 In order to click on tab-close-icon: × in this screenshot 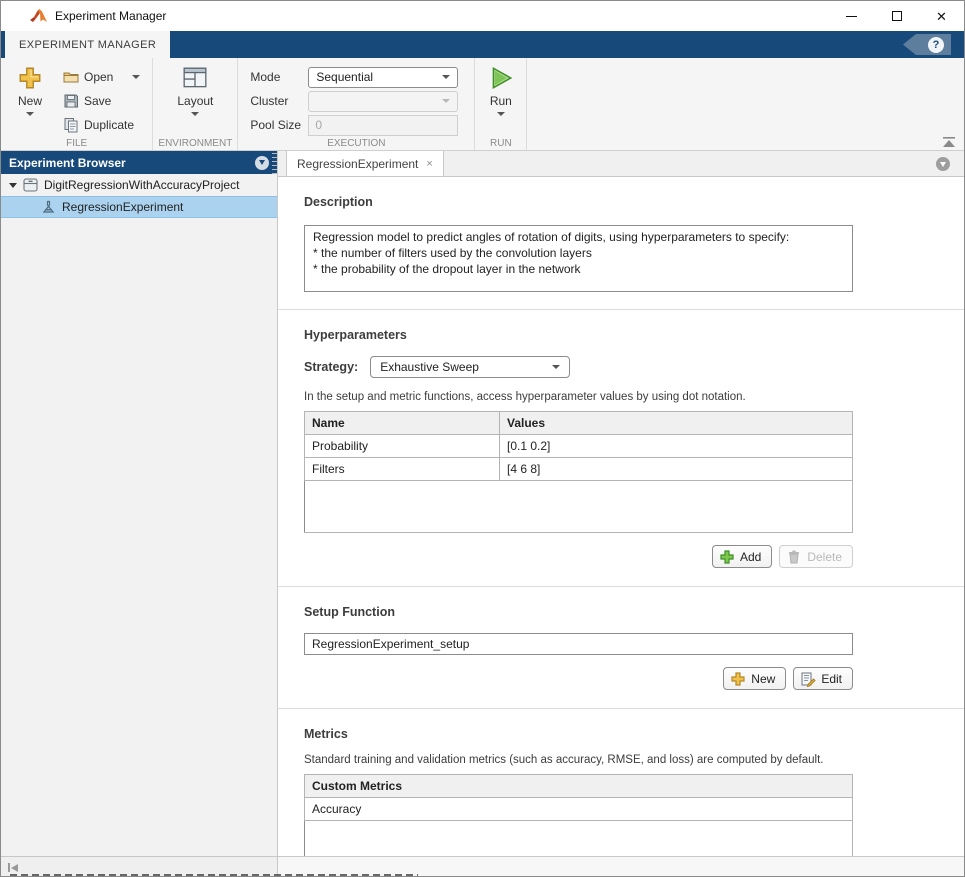, I will do `click(429, 164)`.